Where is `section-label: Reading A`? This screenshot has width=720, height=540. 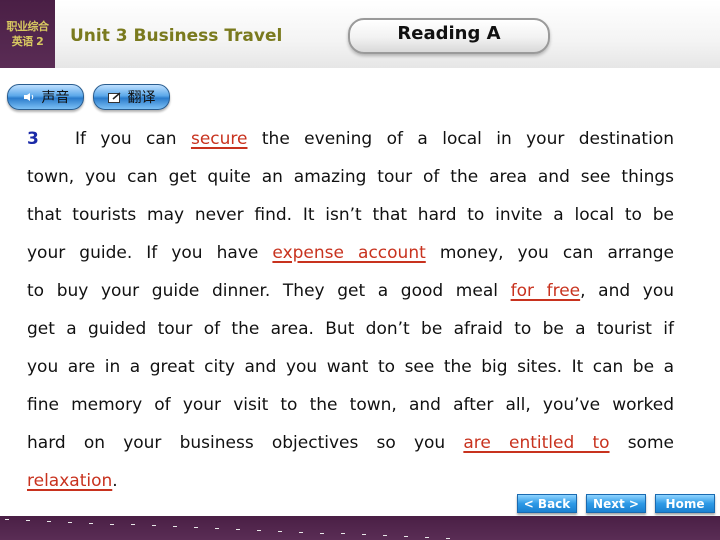 section-label: Reading A is located at coordinates (449, 33).